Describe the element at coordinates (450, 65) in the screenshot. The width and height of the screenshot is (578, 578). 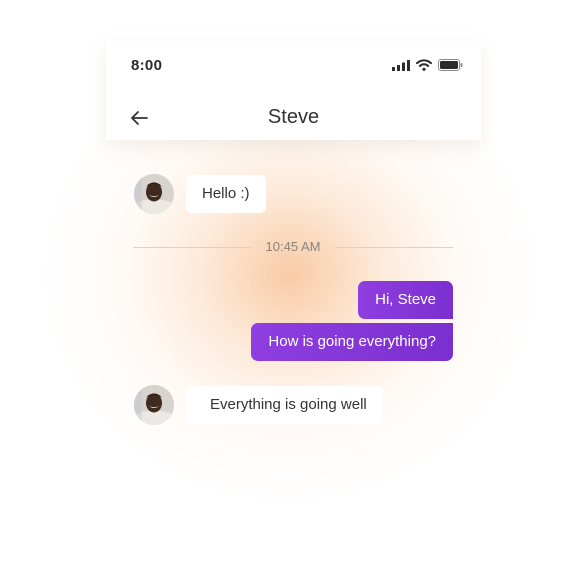
I see `battery-icon` at that location.